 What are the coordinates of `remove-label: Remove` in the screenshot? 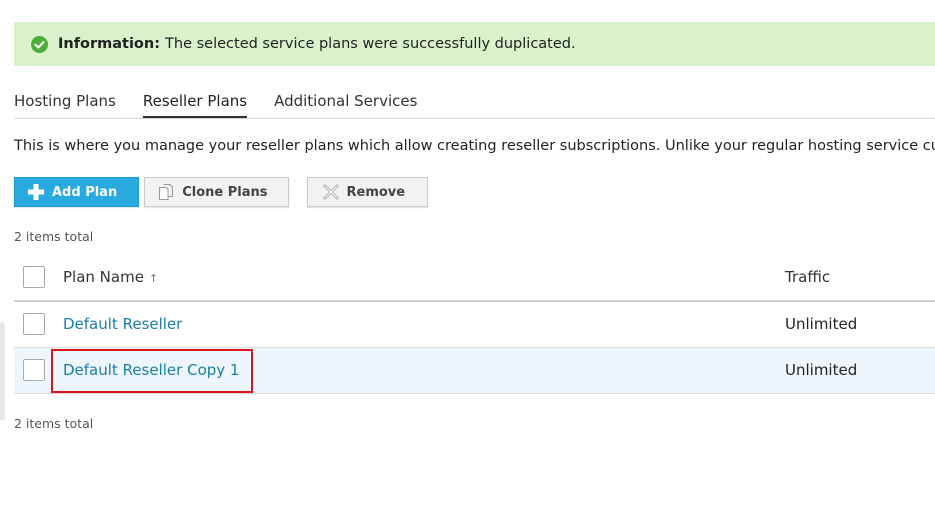 It's located at (376, 192).